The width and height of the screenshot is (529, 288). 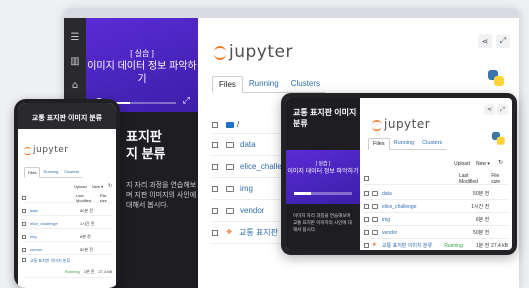 I want to click on file-status: Running, so click(x=72, y=271).